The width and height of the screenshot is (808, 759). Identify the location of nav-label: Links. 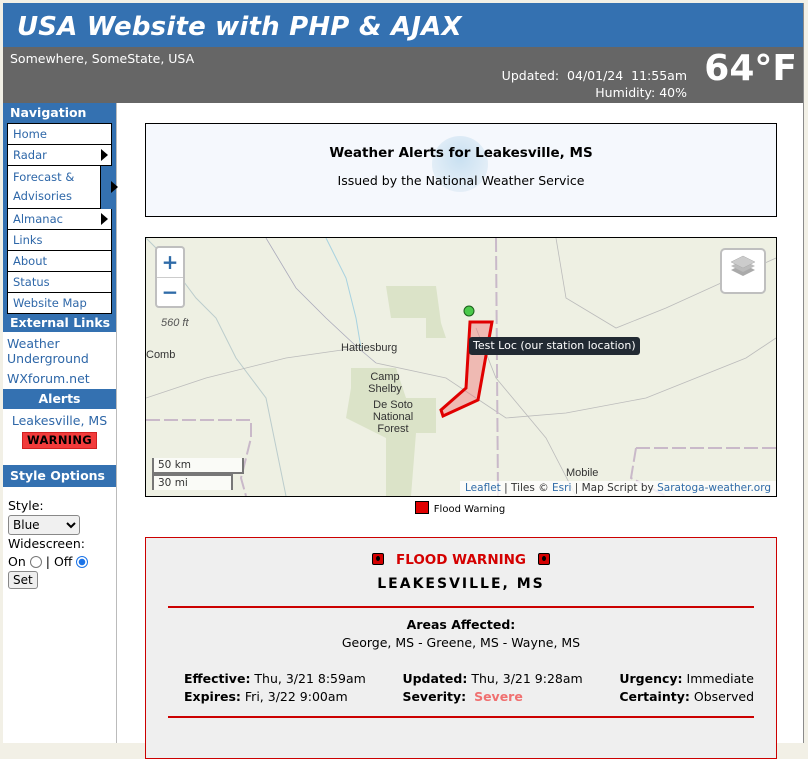
(28, 240).